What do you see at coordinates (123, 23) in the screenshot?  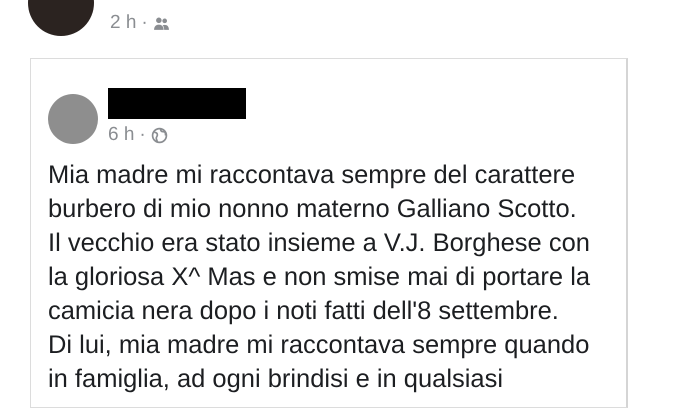 I see `post-time: 2 h` at bounding box center [123, 23].